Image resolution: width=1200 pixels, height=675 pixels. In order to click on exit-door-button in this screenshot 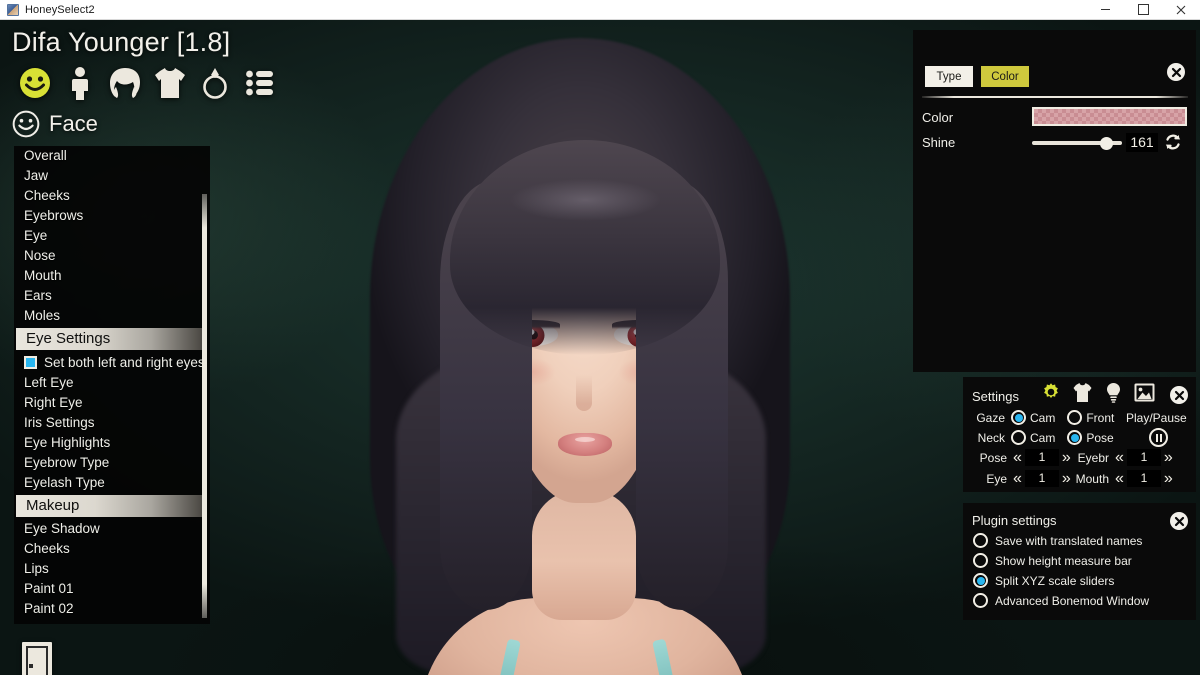, I will do `click(37, 658)`.